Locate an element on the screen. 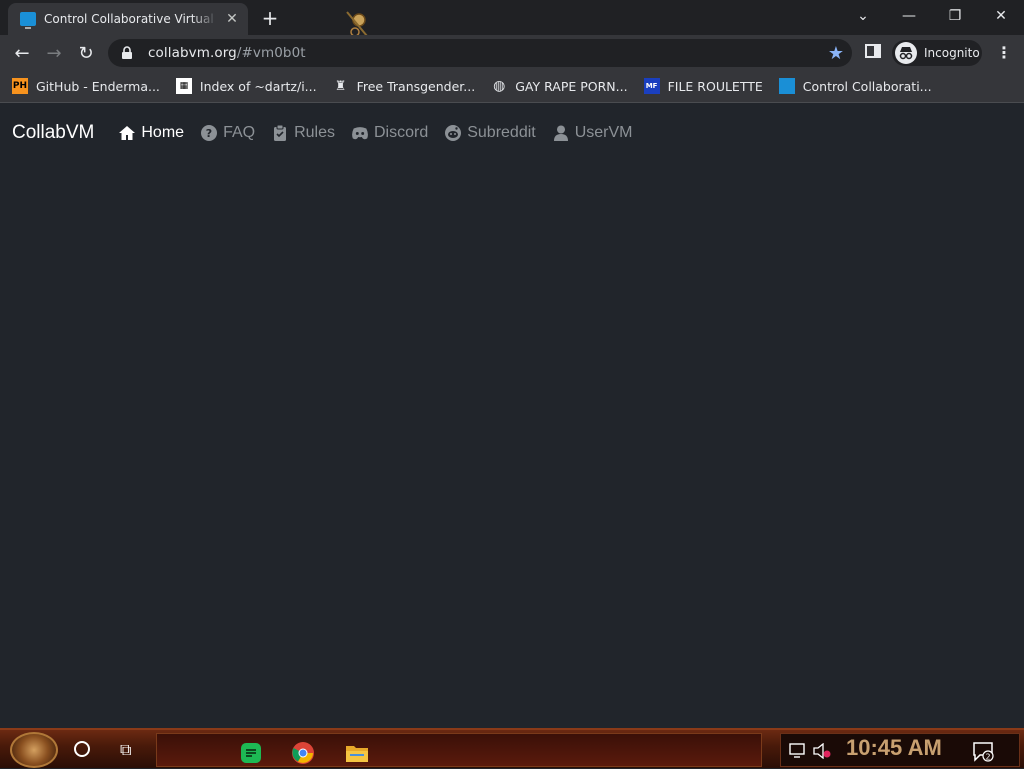  notifications-icon: 2 is located at coordinates (984, 752).